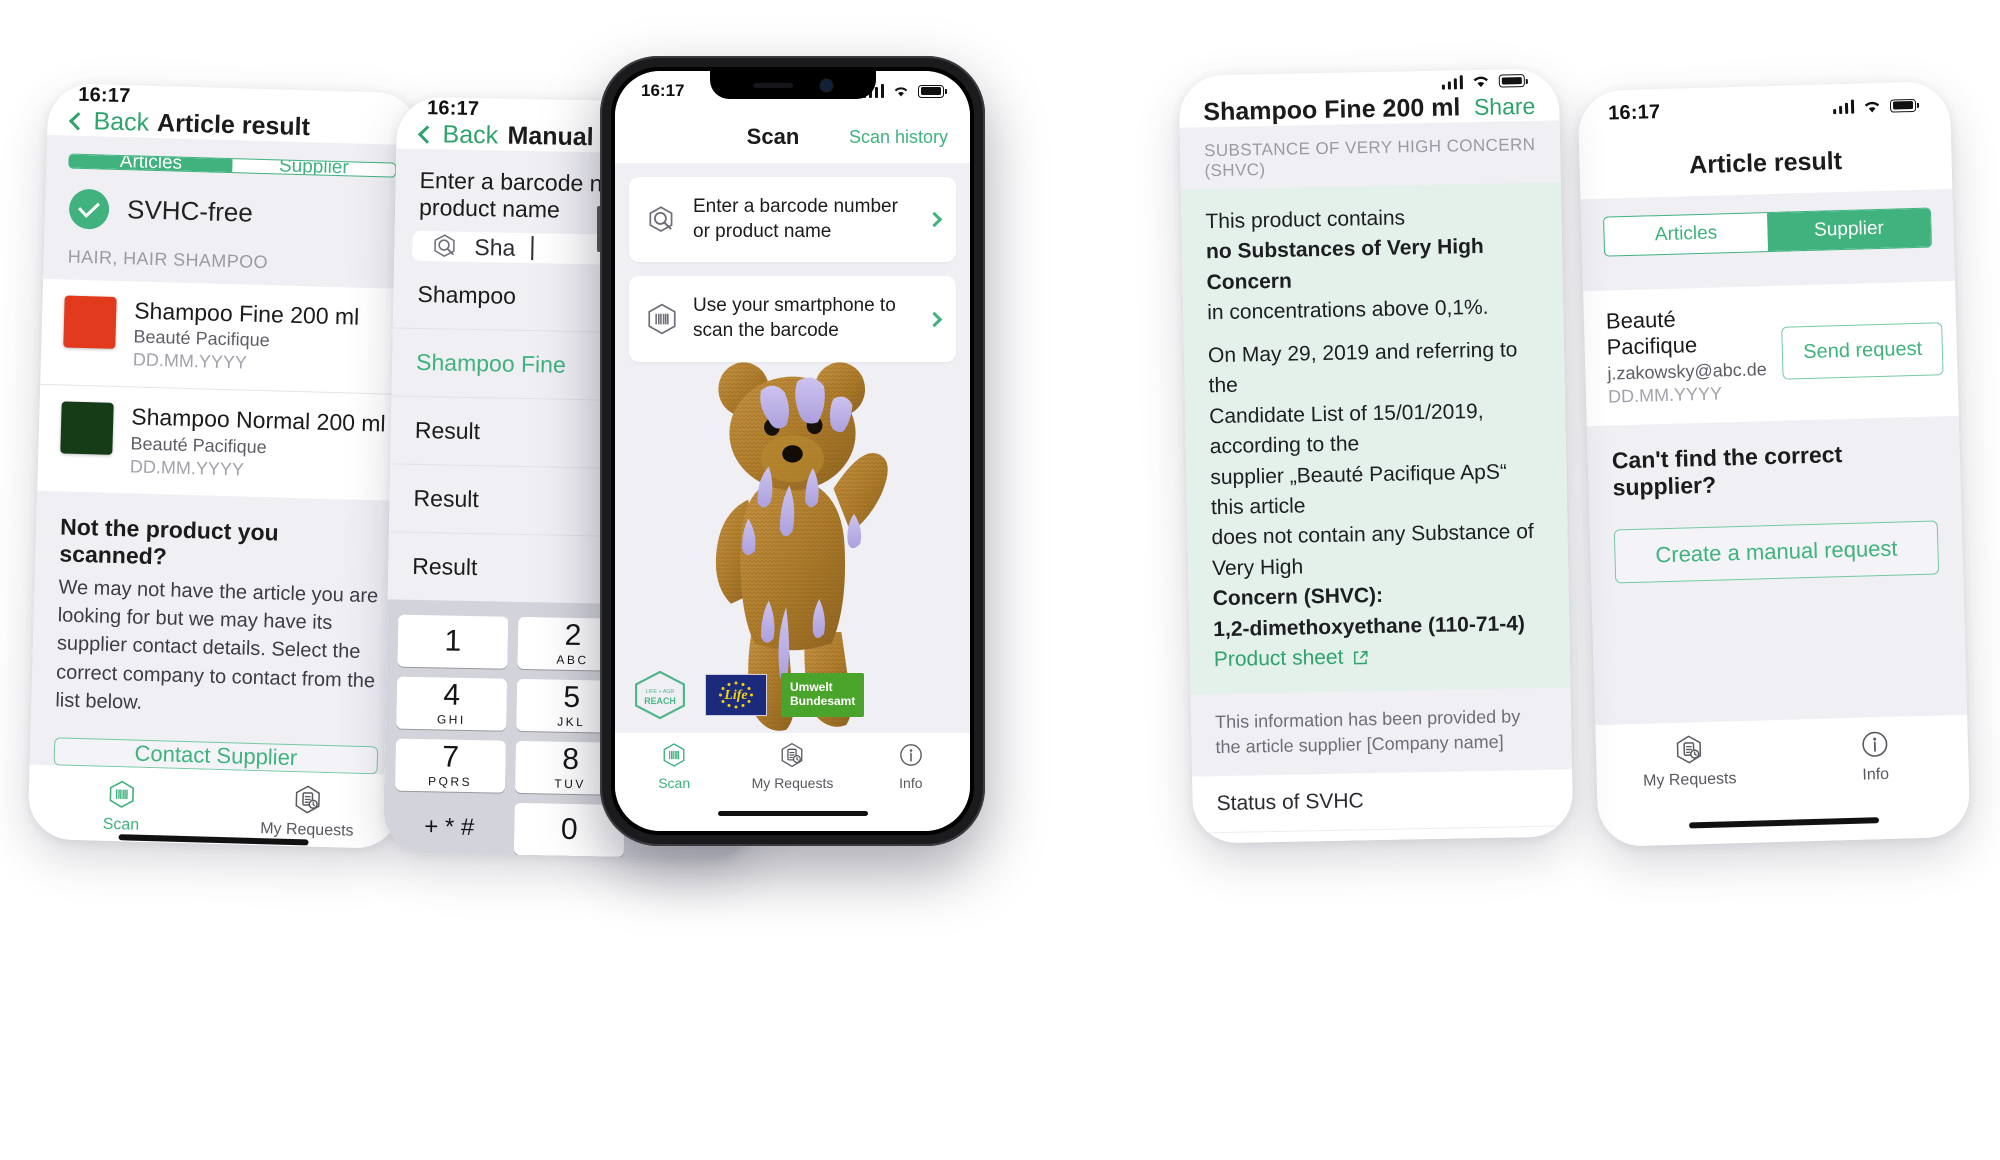 Image resolution: width=2000 pixels, height=1160 pixels. I want to click on page-title: Shampoo Fine 200 ml, so click(1332, 110).